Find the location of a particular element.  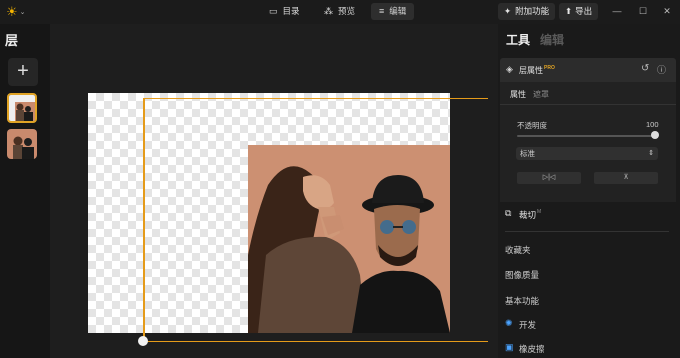

tab-tools: 工具 is located at coordinates (518, 39).